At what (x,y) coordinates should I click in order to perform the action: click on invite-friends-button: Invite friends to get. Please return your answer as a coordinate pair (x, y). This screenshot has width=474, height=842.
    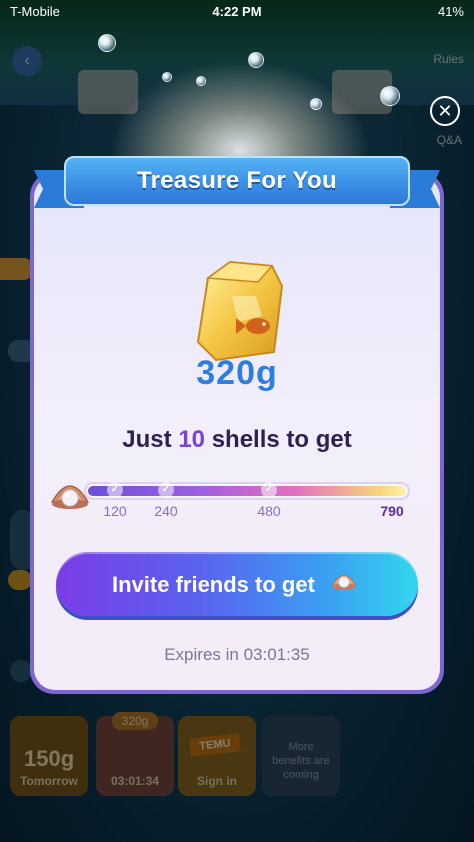
    Looking at the image, I should click on (237, 584).